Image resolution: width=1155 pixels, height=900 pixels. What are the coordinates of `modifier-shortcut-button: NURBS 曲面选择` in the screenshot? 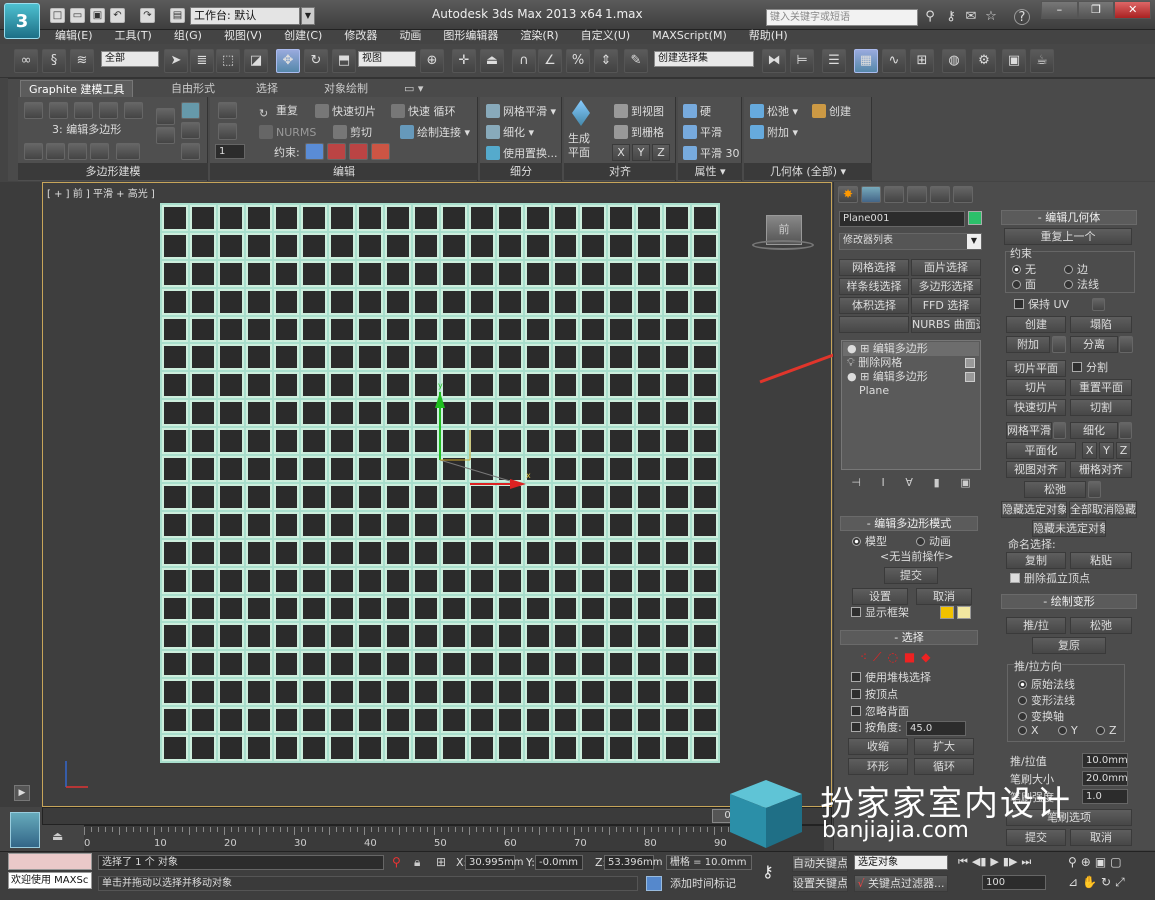 It's located at (946, 324).